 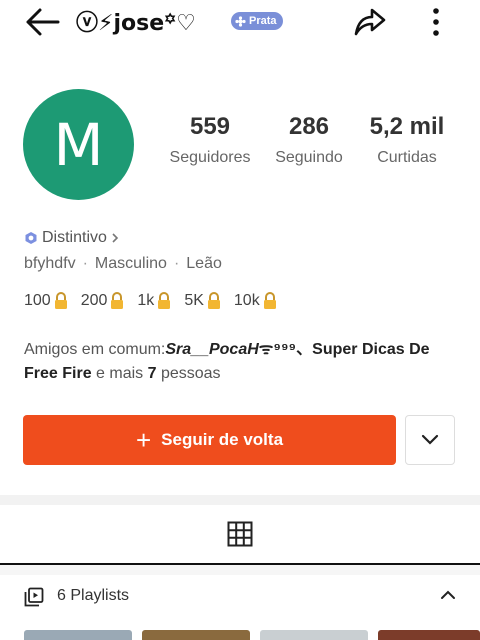 I want to click on level-item: 100, so click(x=46, y=301).